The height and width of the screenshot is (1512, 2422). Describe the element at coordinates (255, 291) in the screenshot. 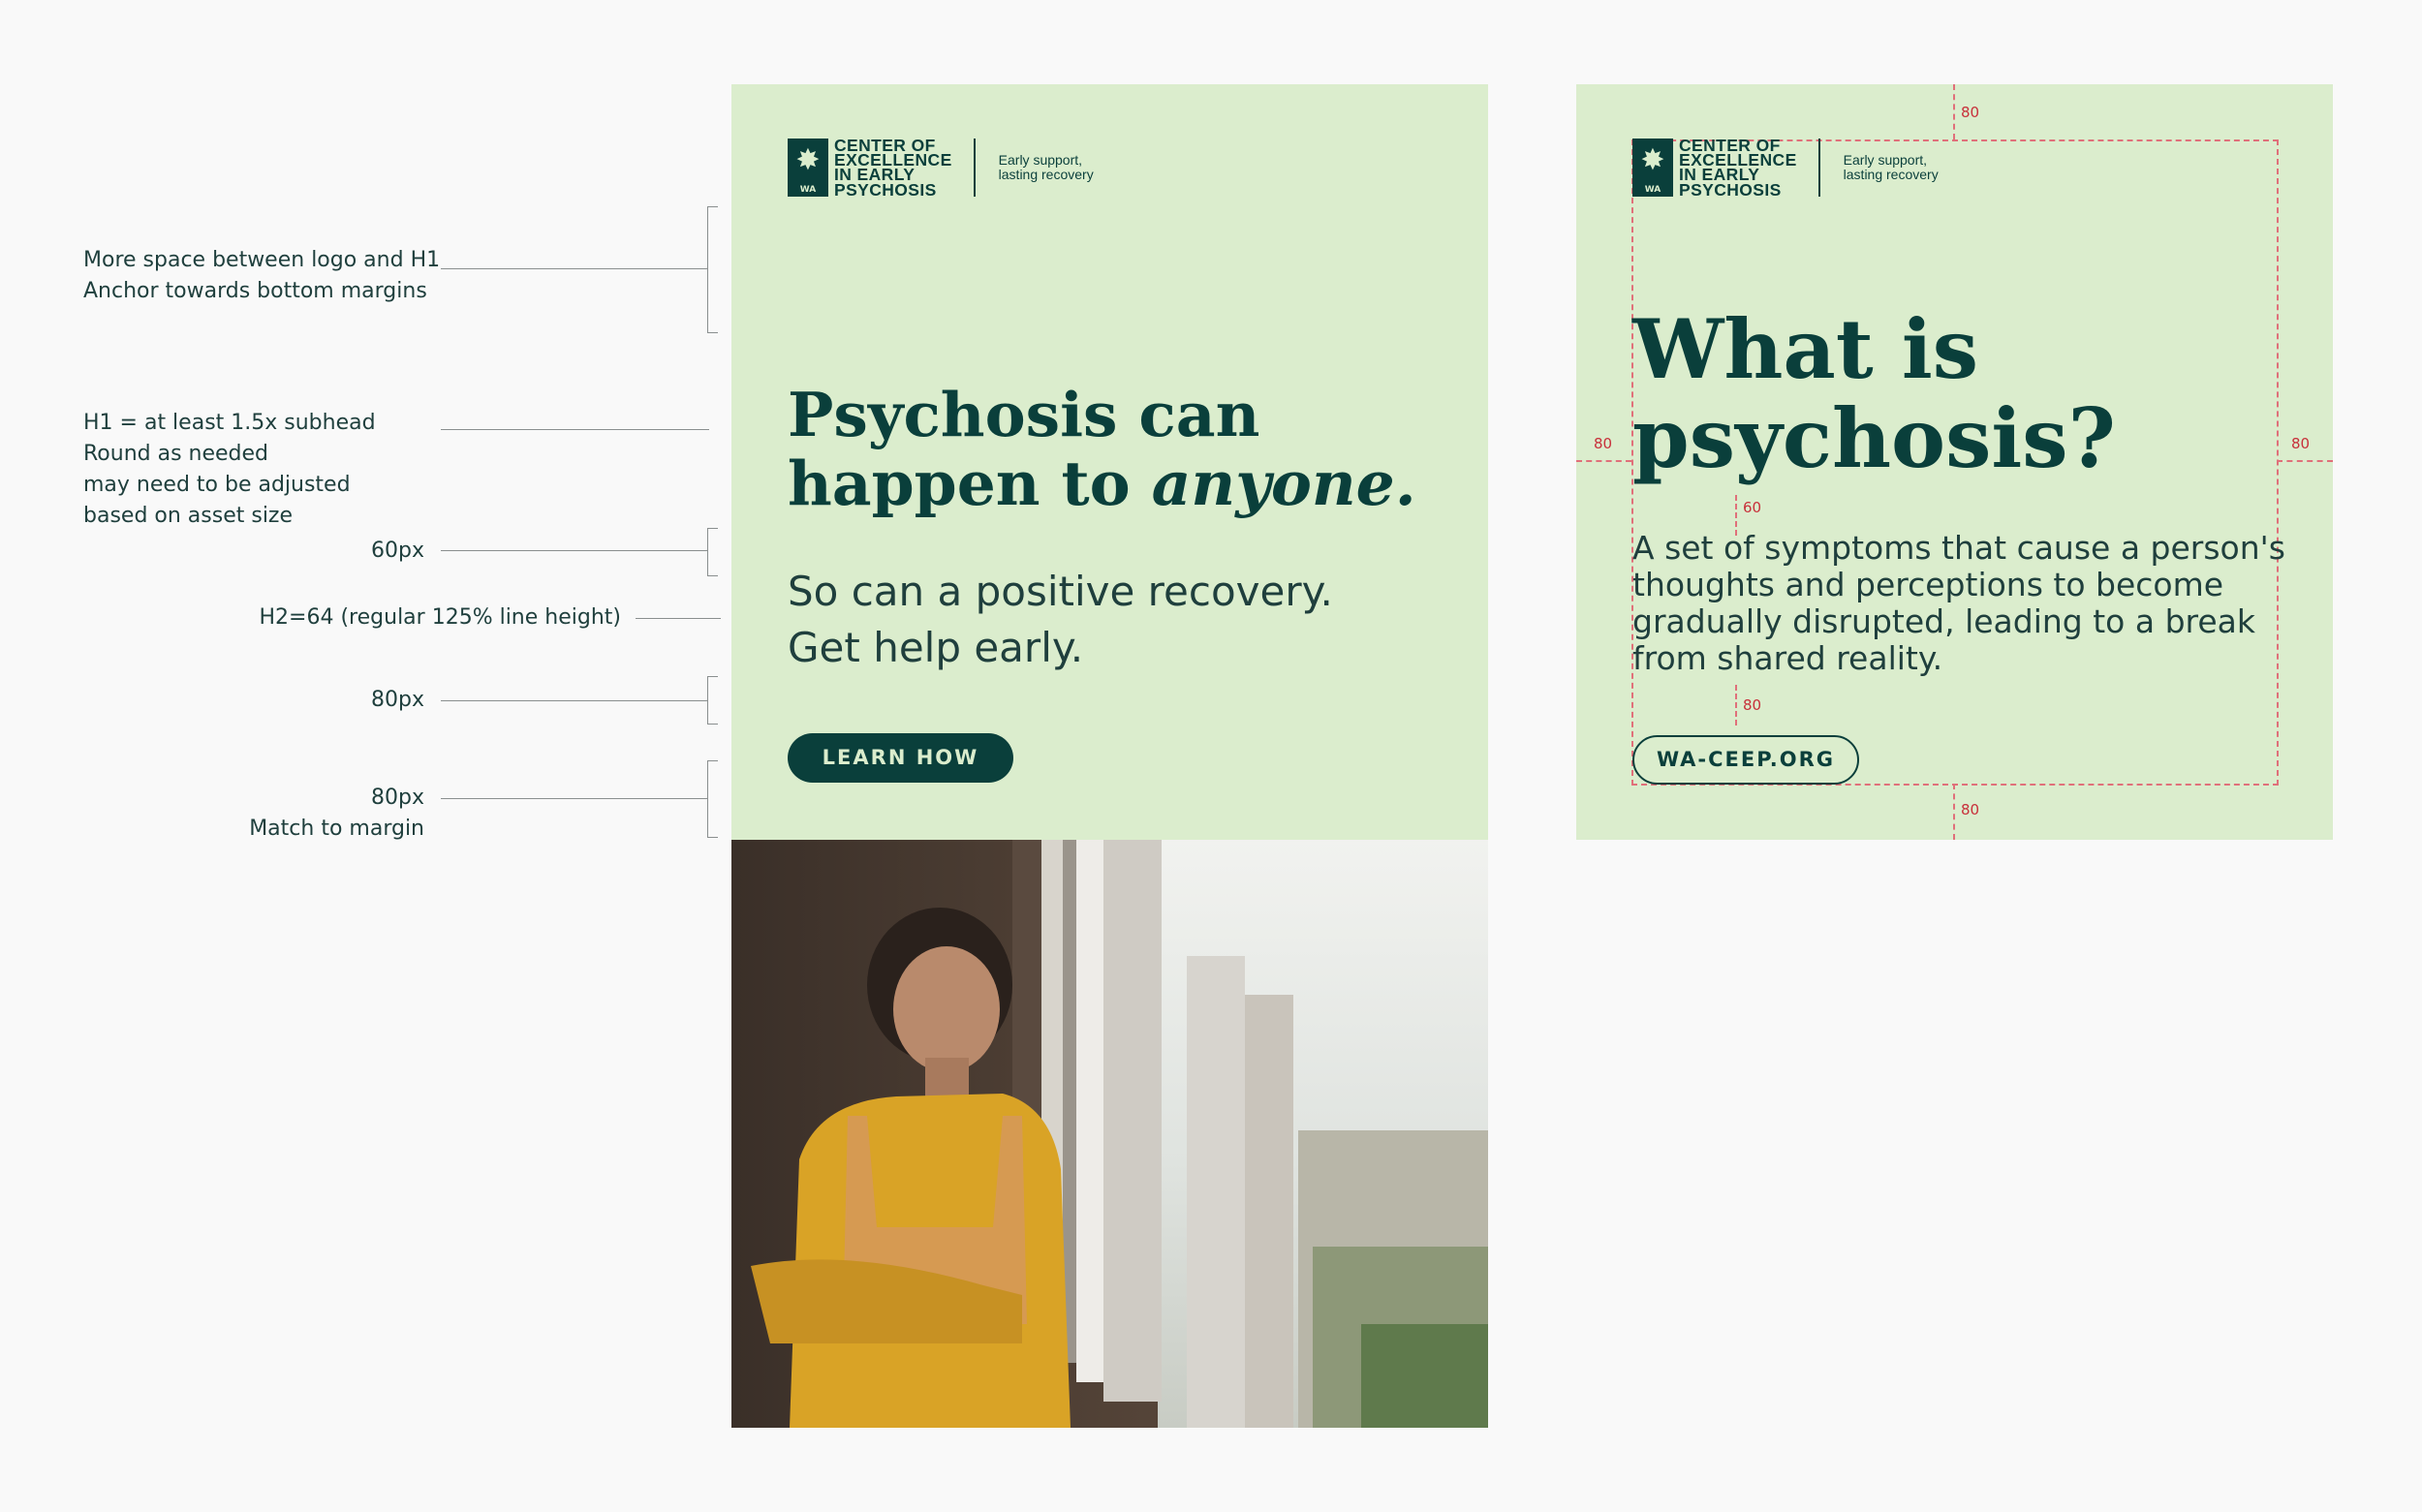

I see `annotation-text: Anchor towards bottom margins` at that location.